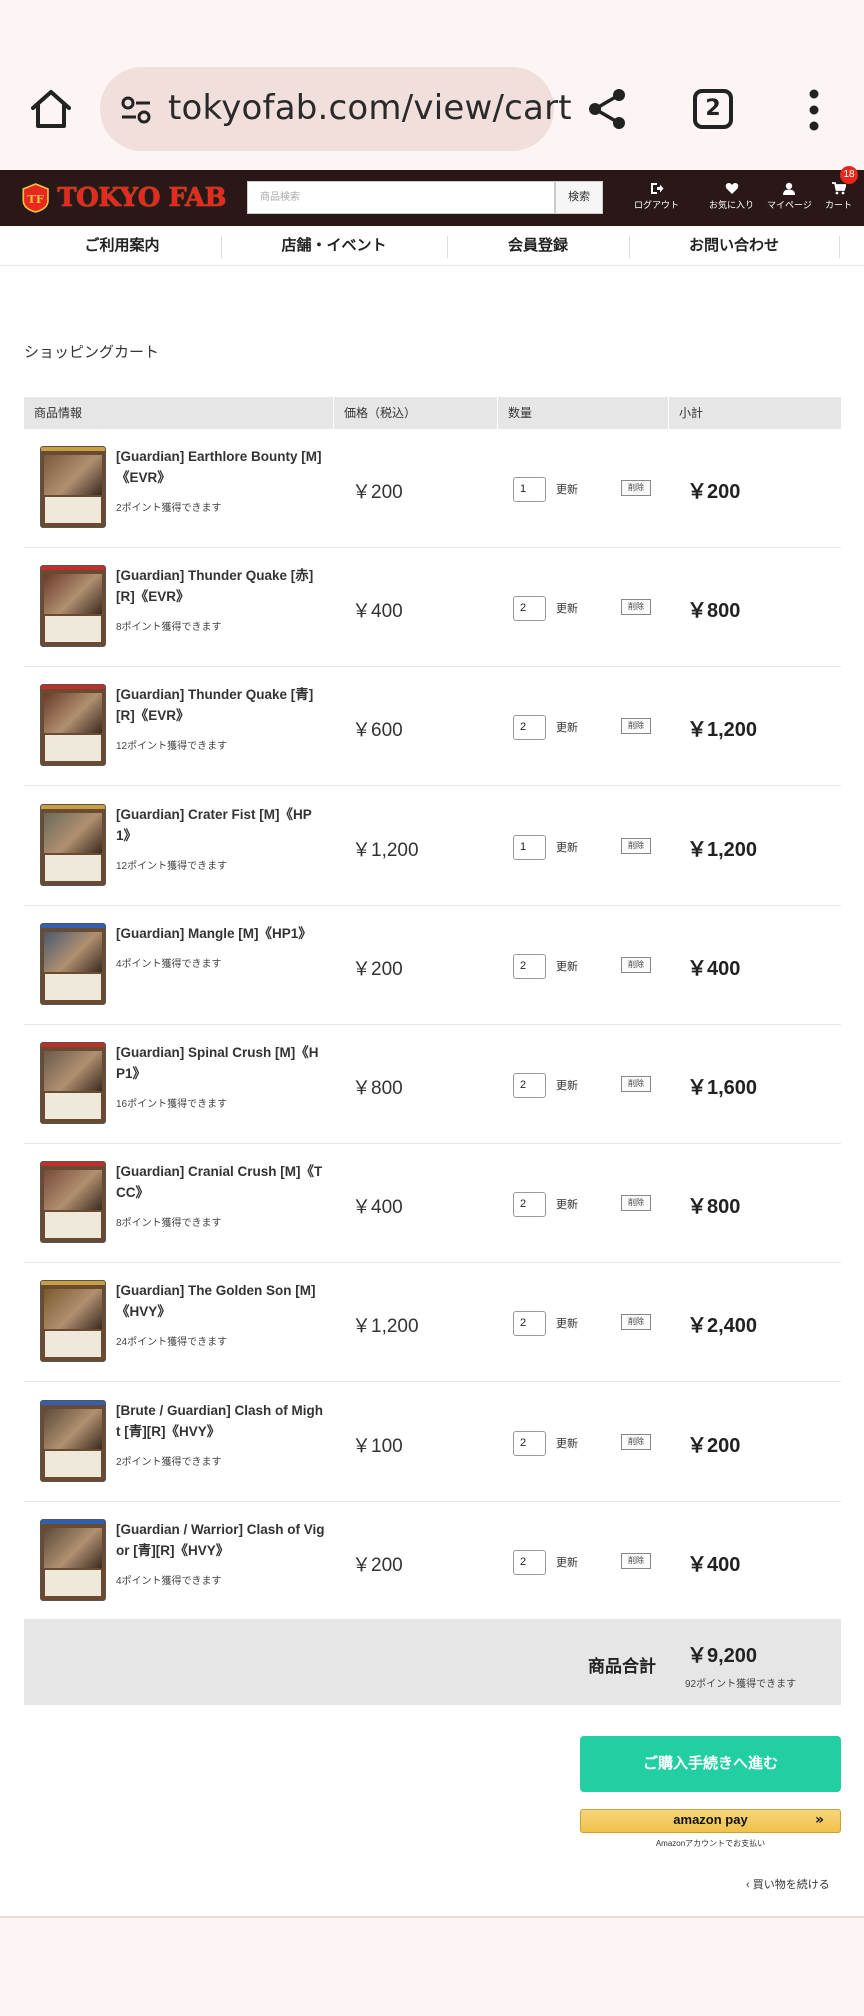 This screenshot has height=2016, width=864. Describe the element at coordinates (731, 196) in the screenshot. I see `favorites-button: お気に入り` at that location.